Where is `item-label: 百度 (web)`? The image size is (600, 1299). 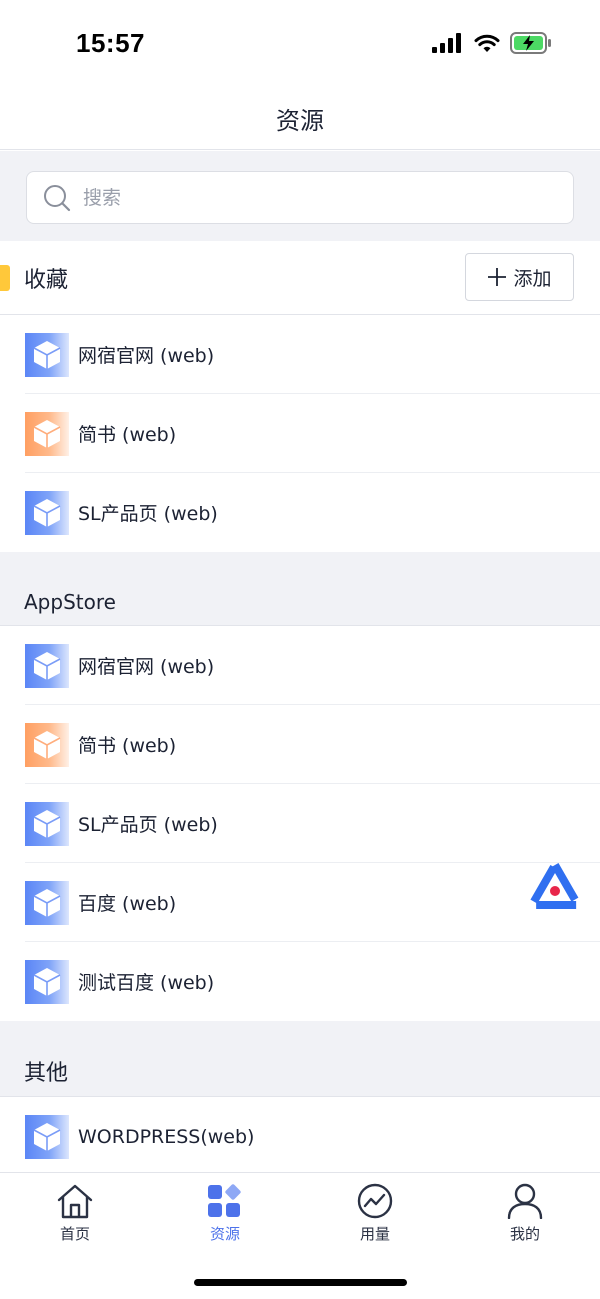
item-label: 百度 (web) is located at coordinates (127, 904).